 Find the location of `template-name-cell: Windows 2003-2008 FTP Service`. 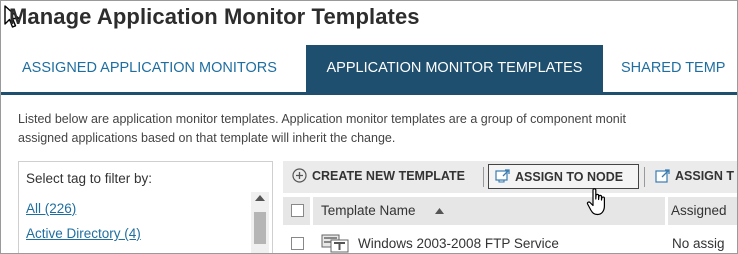

template-name-cell: Windows 2003-2008 FTP Service is located at coordinates (458, 243).